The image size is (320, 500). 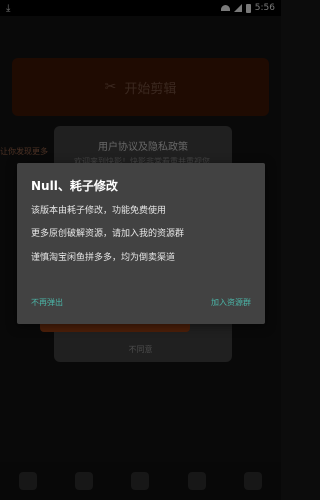 What do you see at coordinates (231, 302) in the screenshot?
I see `join-group-button: 加入资源群` at bounding box center [231, 302].